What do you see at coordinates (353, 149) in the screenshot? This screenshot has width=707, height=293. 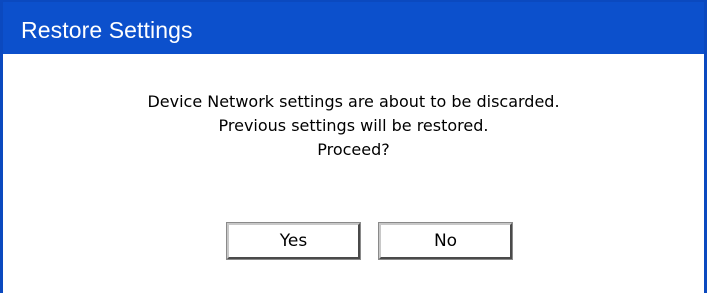 I see `message-line-3: Proceed?` at bounding box center [353, 149].